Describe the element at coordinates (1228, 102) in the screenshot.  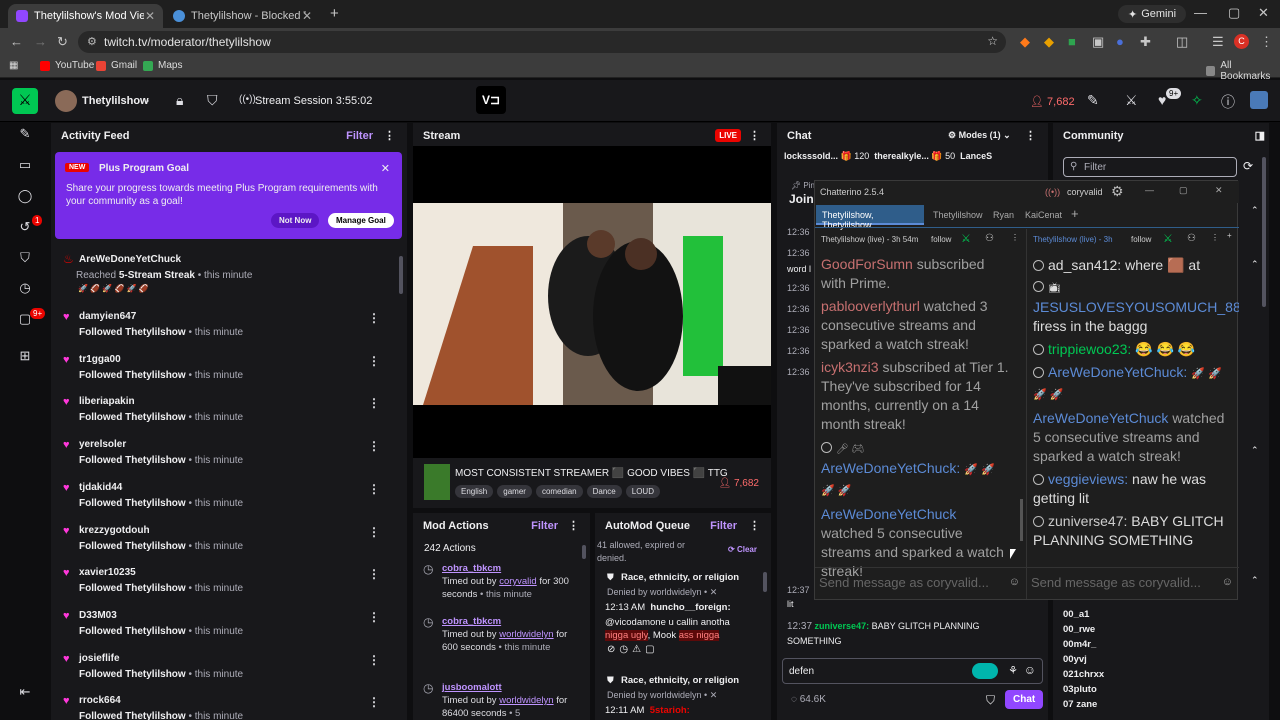
I see `help-icon: ⓘ` at that location.